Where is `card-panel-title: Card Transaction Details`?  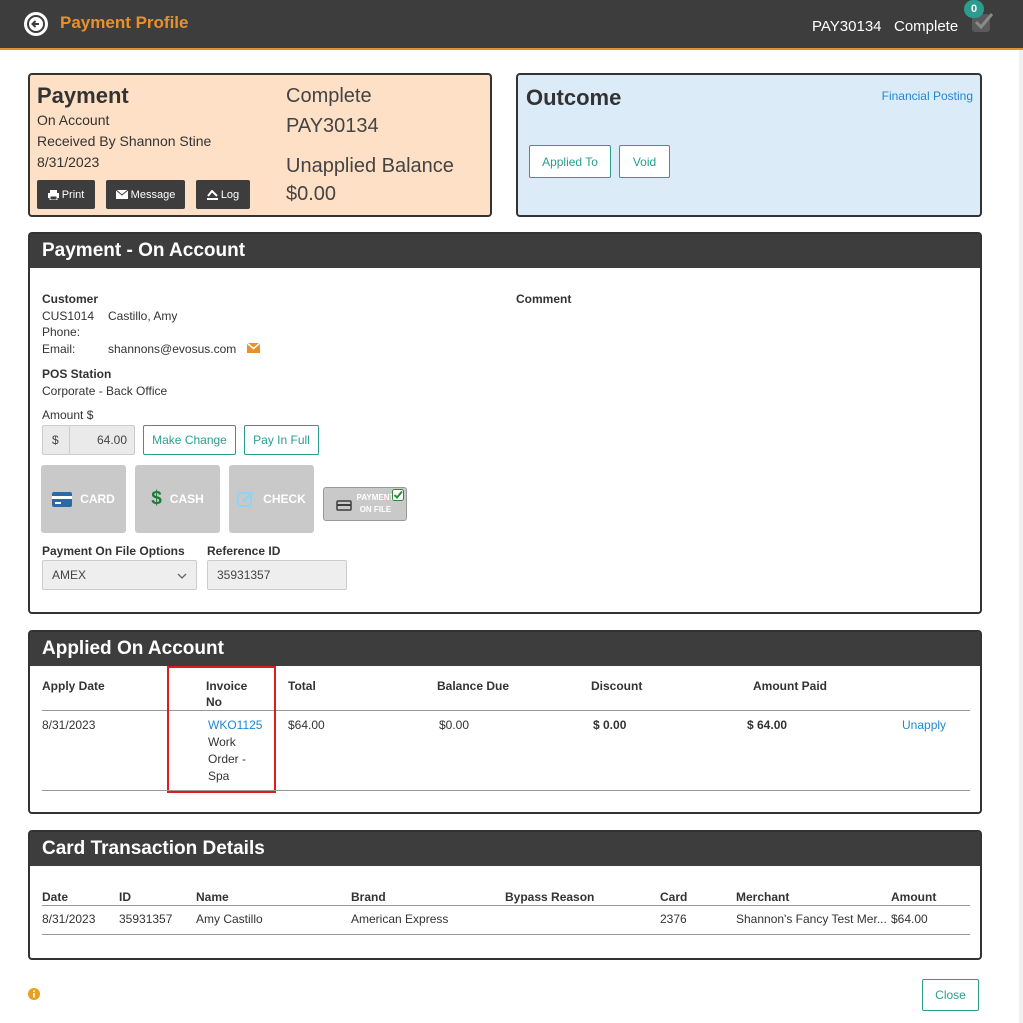
card-panel-title: Card Transaction Details is located at coordinates (505, 849).